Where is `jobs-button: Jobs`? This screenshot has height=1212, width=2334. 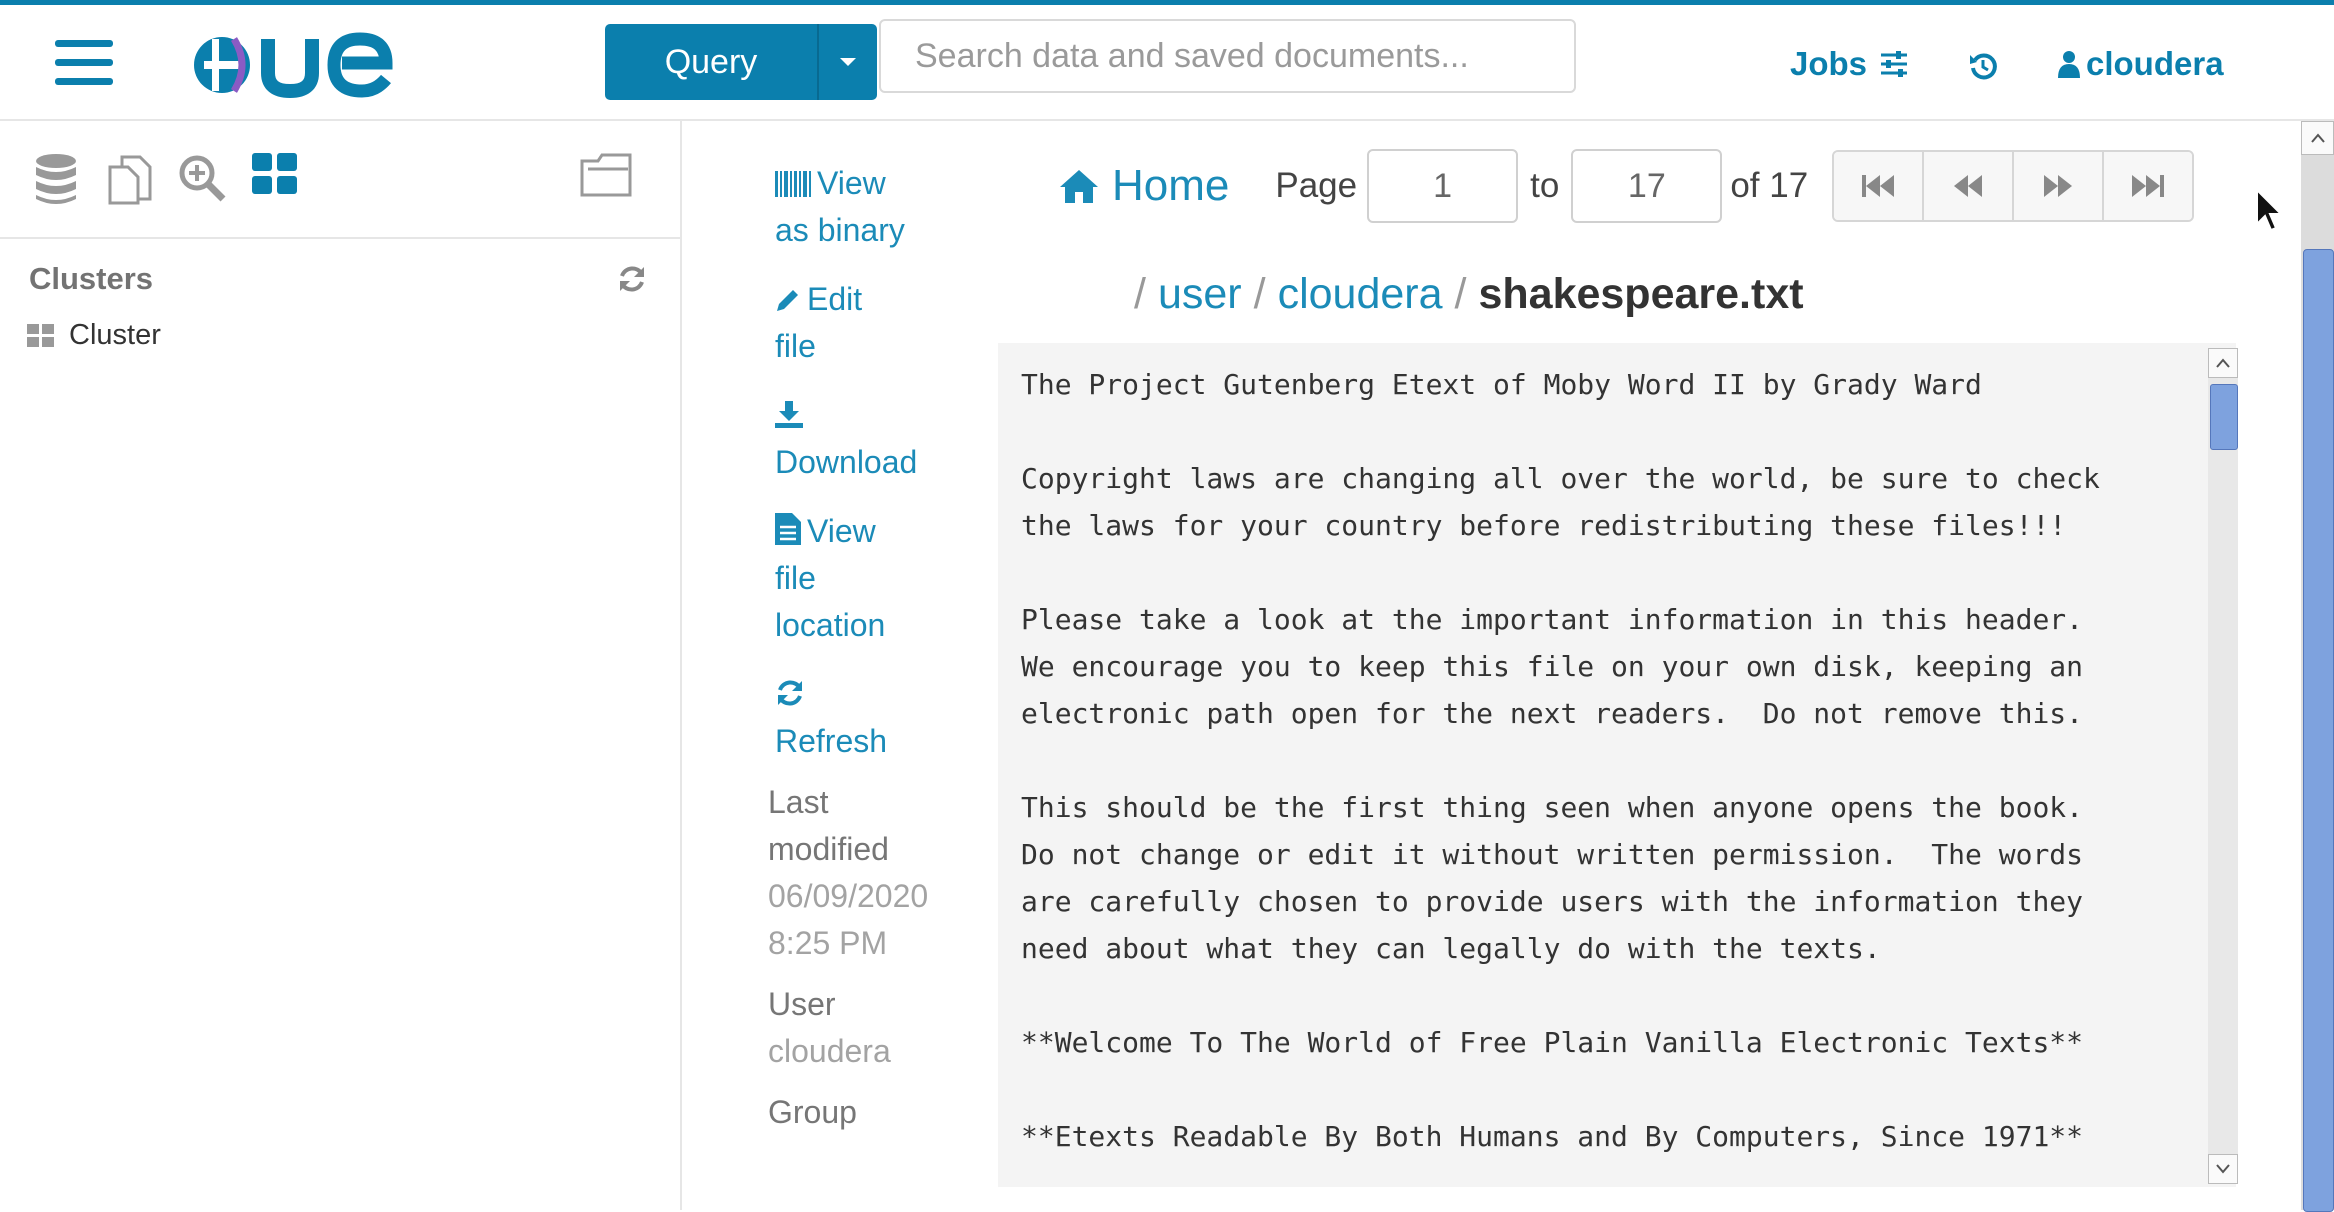
jobs-button: Jobs is located at coordinates (1849, 64).